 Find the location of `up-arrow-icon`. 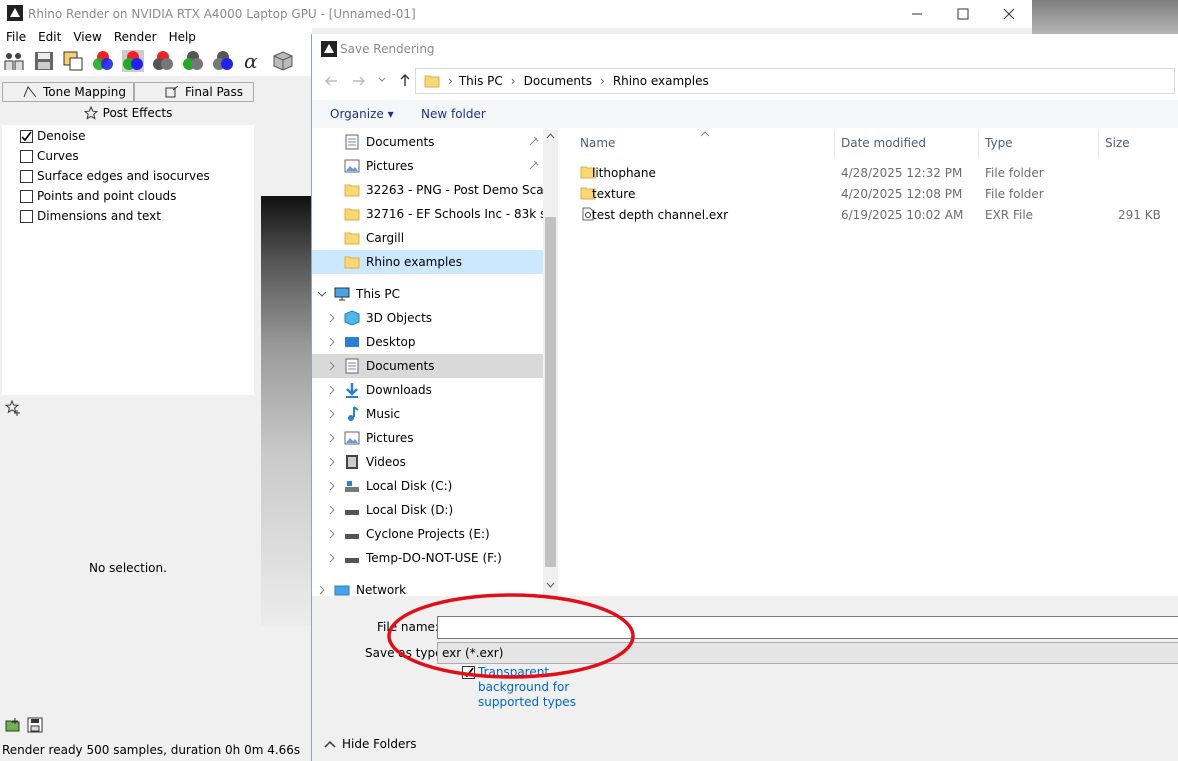

up-arrow-icon is located at coordinates (405, 80).